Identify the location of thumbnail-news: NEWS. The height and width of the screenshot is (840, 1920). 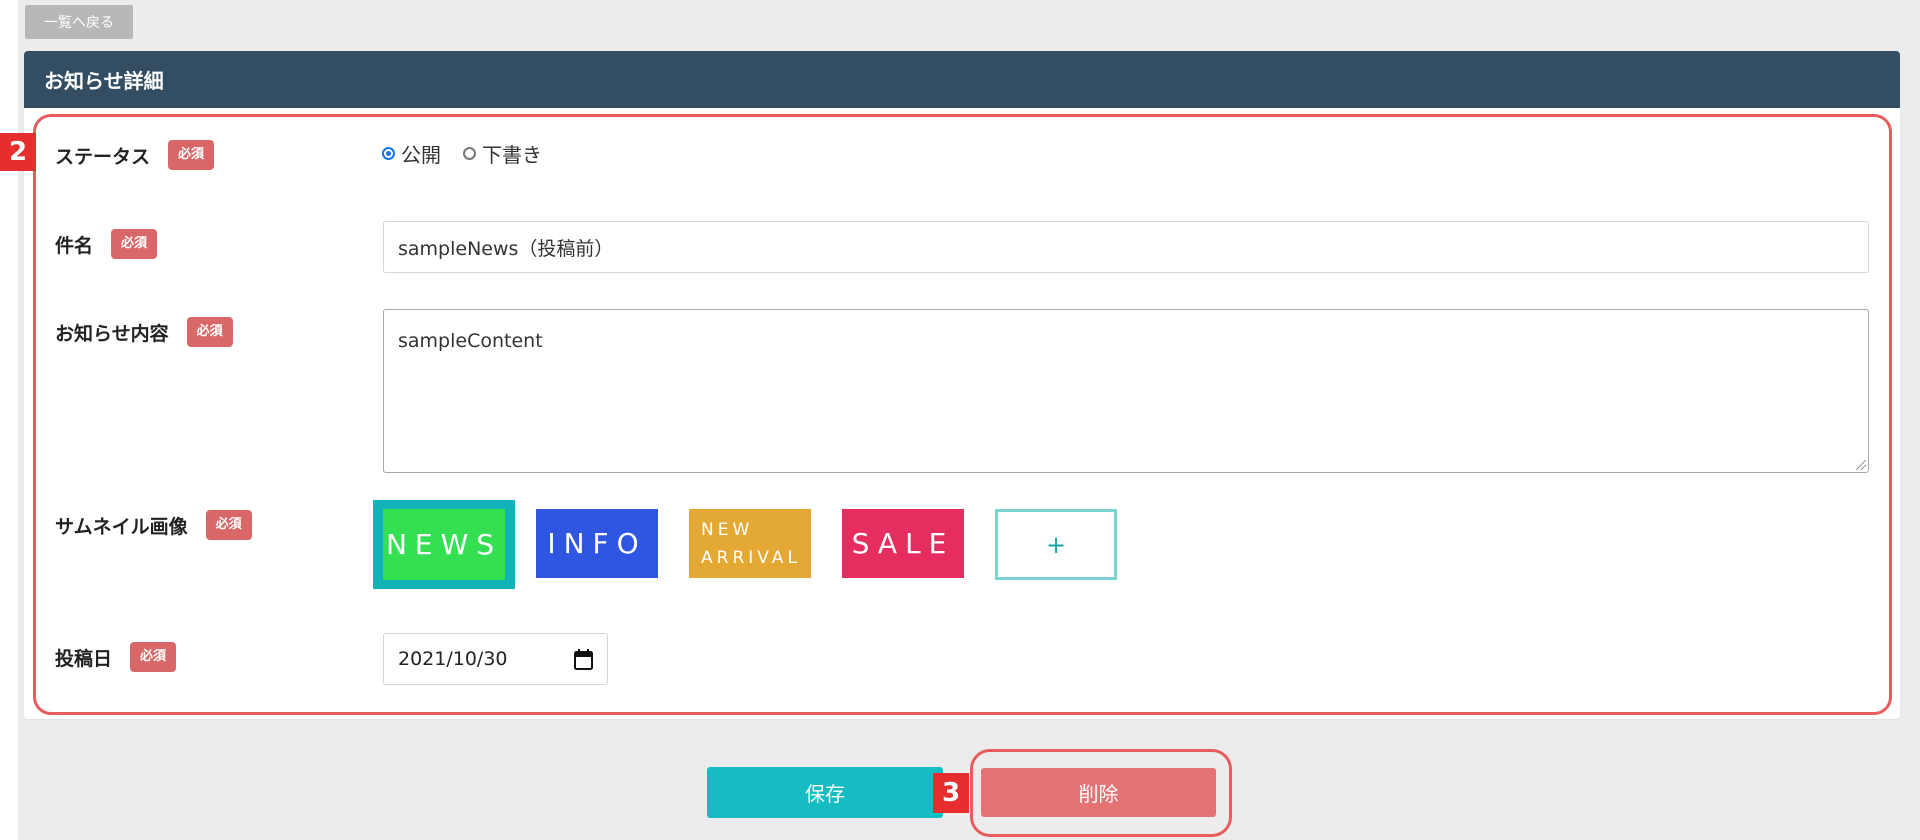
(444, 544).